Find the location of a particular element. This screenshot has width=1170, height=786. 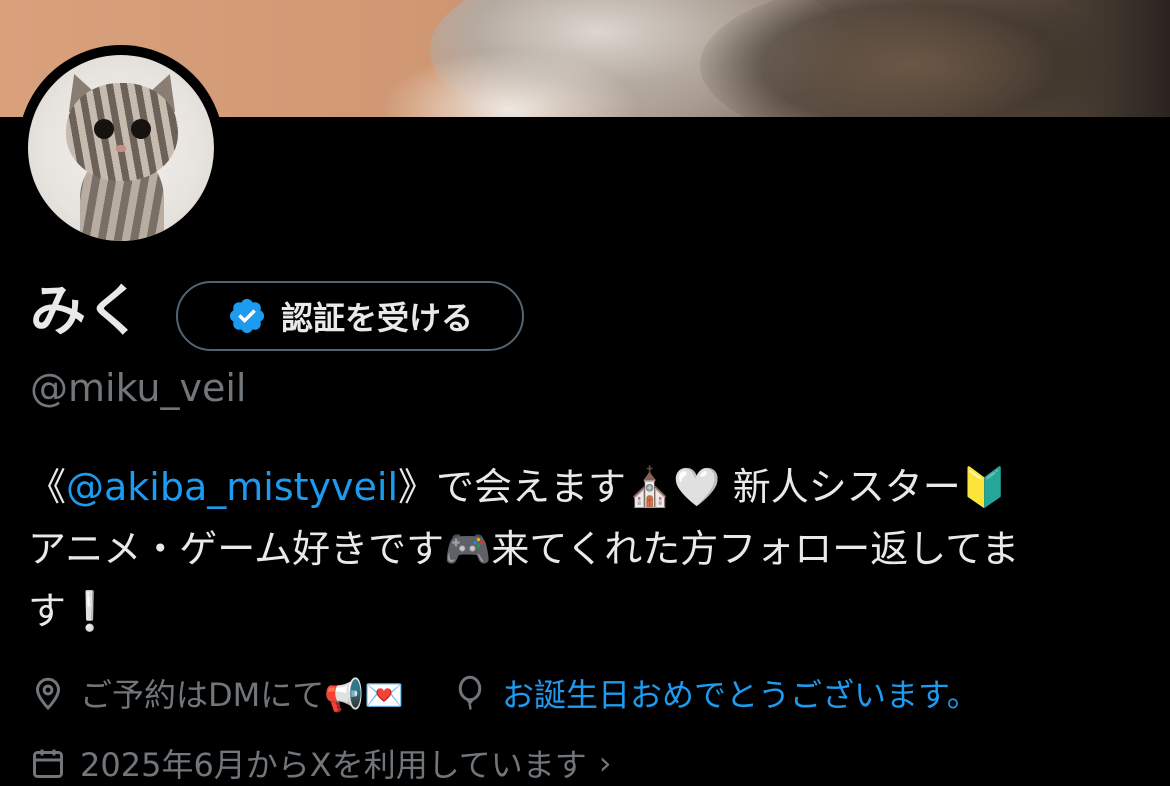

get-verified-label: 認証を受ける is located at coordinates (376, 318).